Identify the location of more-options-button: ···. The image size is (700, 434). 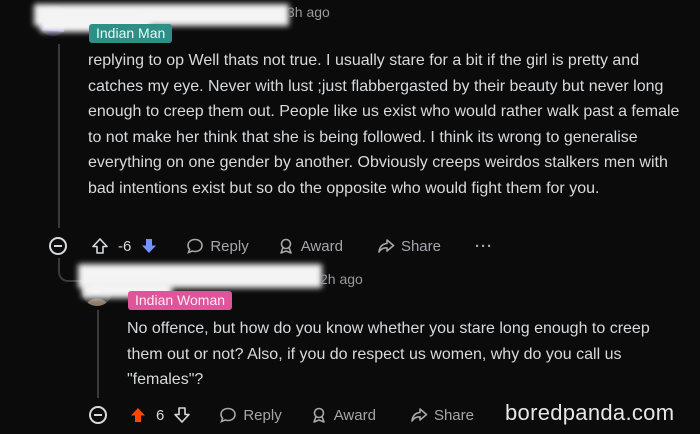
(484, 246).